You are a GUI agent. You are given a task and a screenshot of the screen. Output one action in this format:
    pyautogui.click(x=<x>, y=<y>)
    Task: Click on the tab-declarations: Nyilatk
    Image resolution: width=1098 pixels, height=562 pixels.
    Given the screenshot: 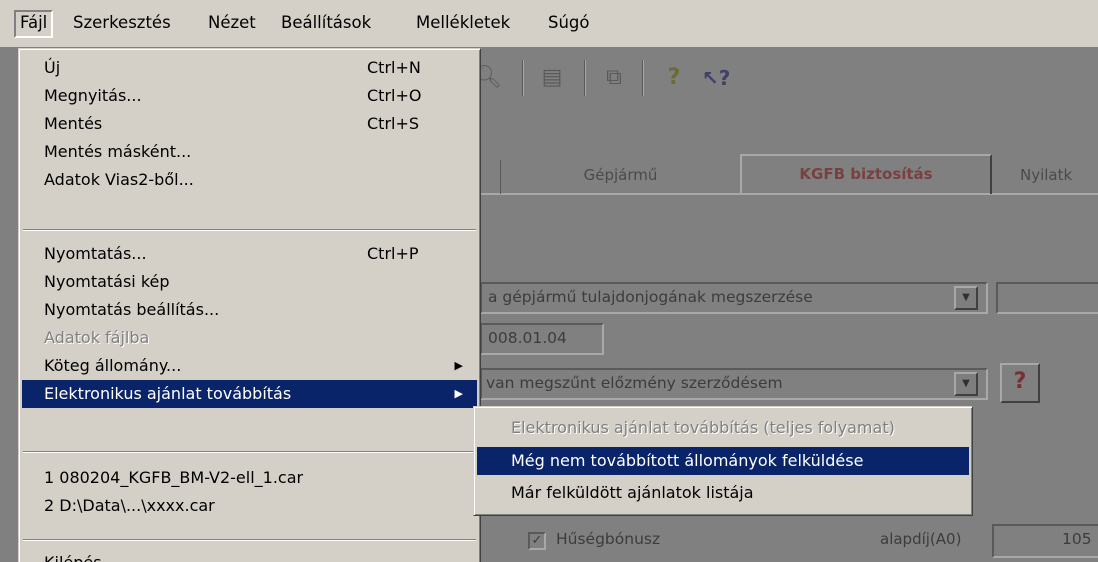 What is the action you would take?
    pyautogui.click(x=1045, y=177)
    